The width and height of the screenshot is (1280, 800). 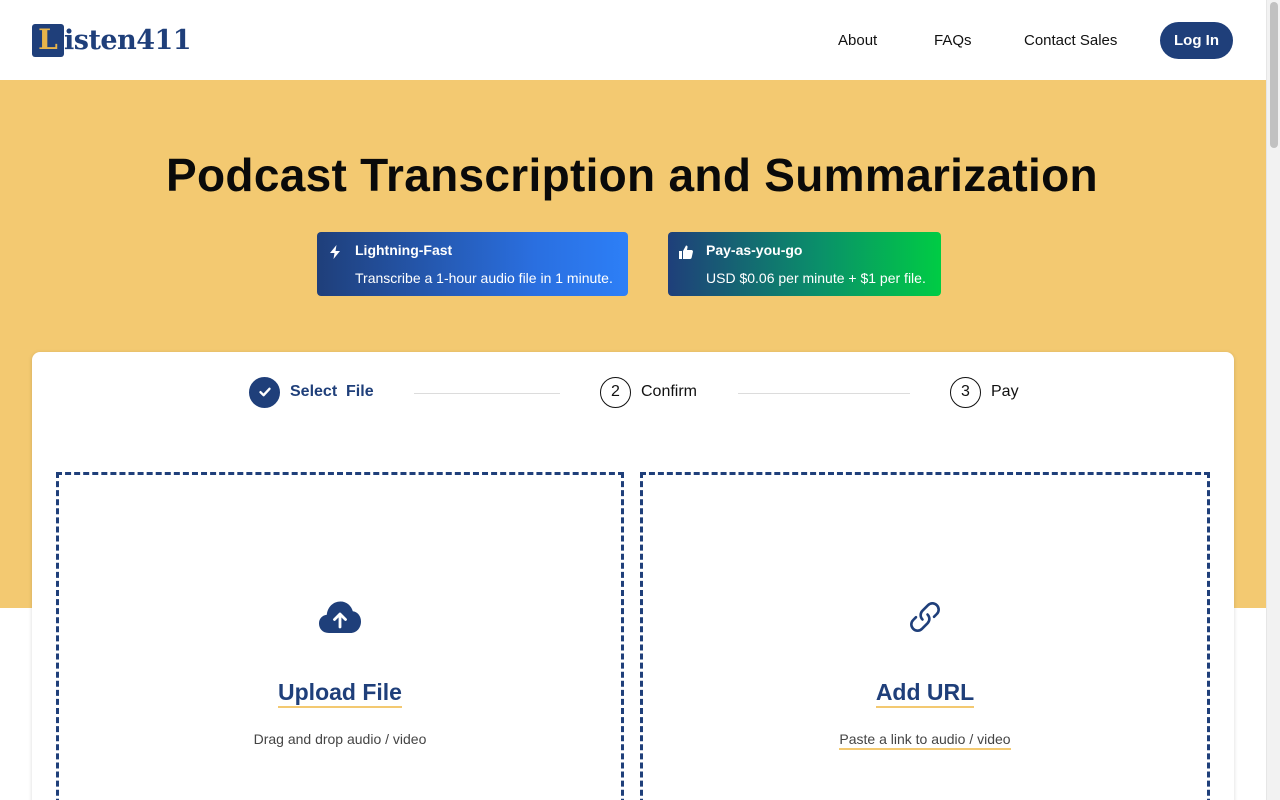 I want to click on feature-title: Lightning-Fast, so click(x=404, y=250).